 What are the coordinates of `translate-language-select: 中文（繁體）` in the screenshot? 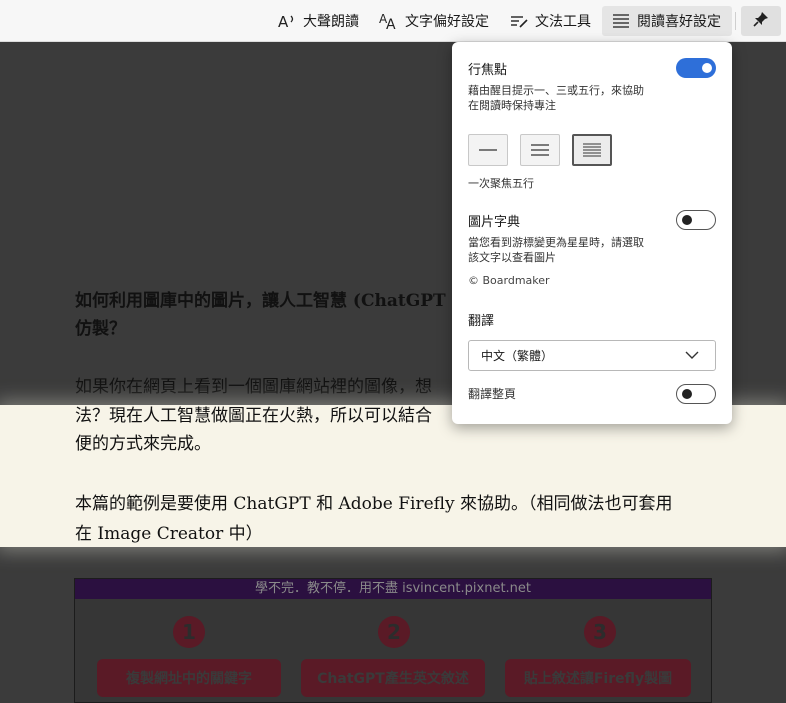 It's located at (592, 355).